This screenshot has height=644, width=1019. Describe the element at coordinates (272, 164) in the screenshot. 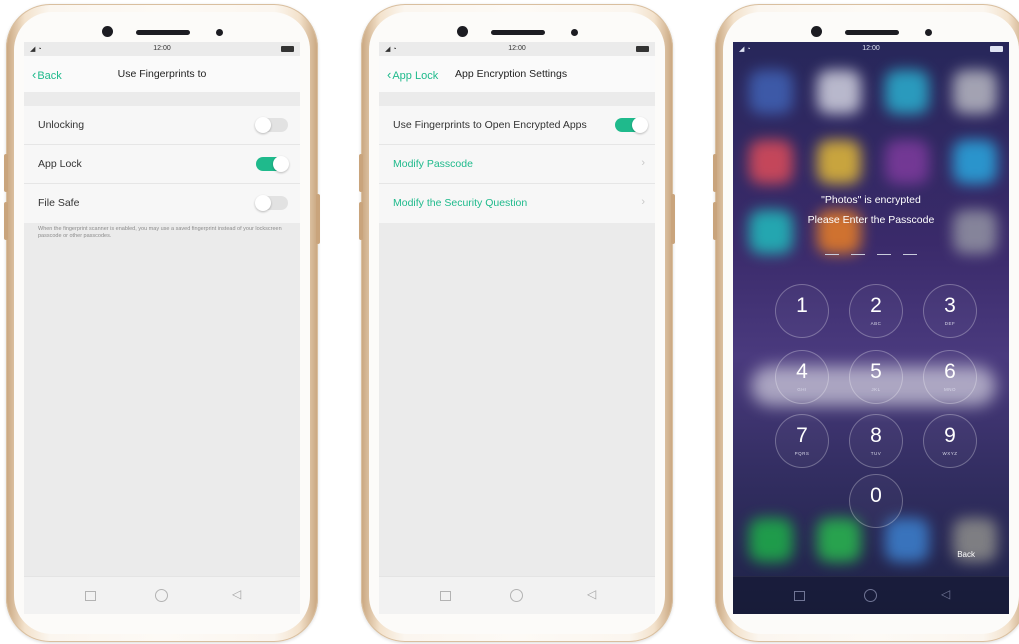

I see `app-lock-toggle` at that location.